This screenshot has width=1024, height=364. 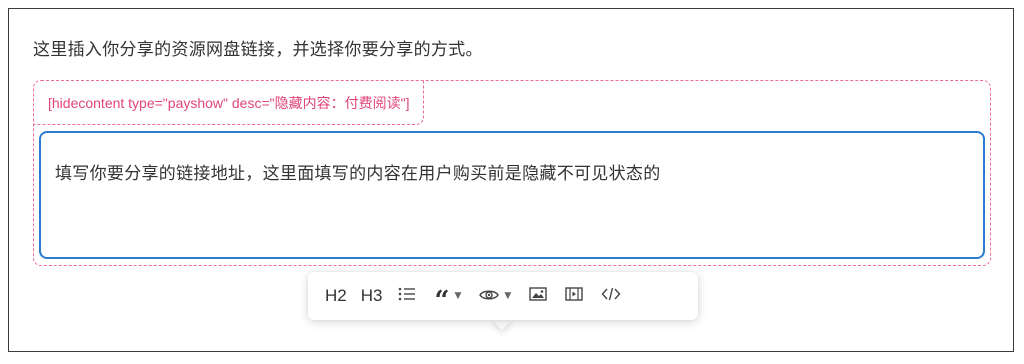 I want to click on insert-video-button, so click(x=574, y=296).